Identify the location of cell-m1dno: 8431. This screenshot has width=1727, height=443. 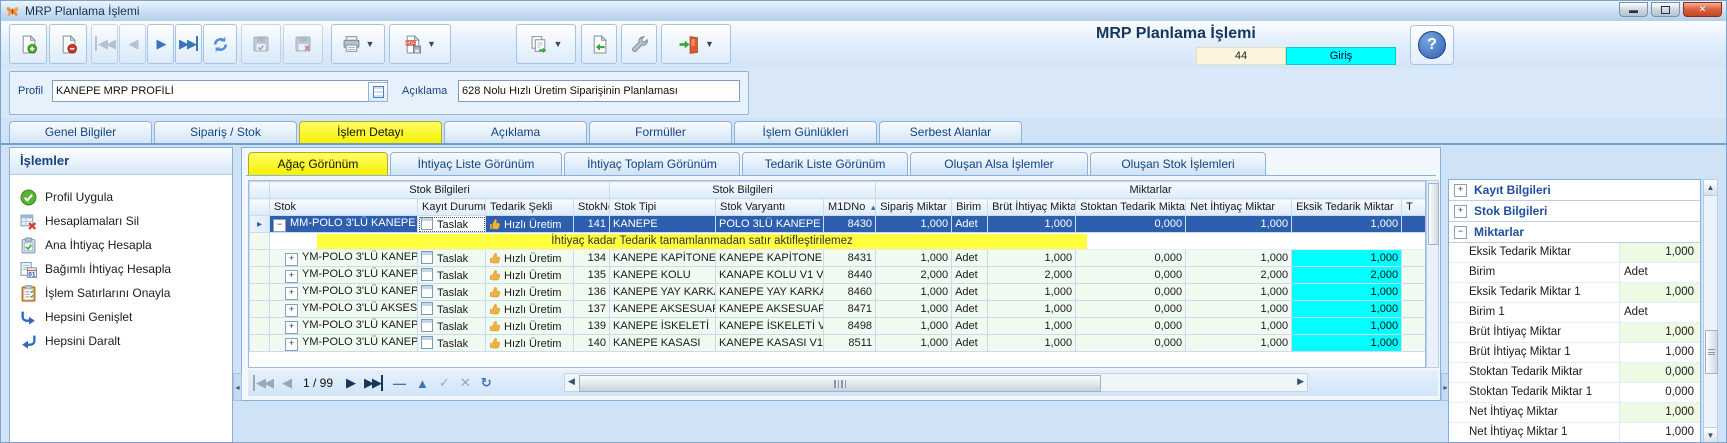
(850, 258).